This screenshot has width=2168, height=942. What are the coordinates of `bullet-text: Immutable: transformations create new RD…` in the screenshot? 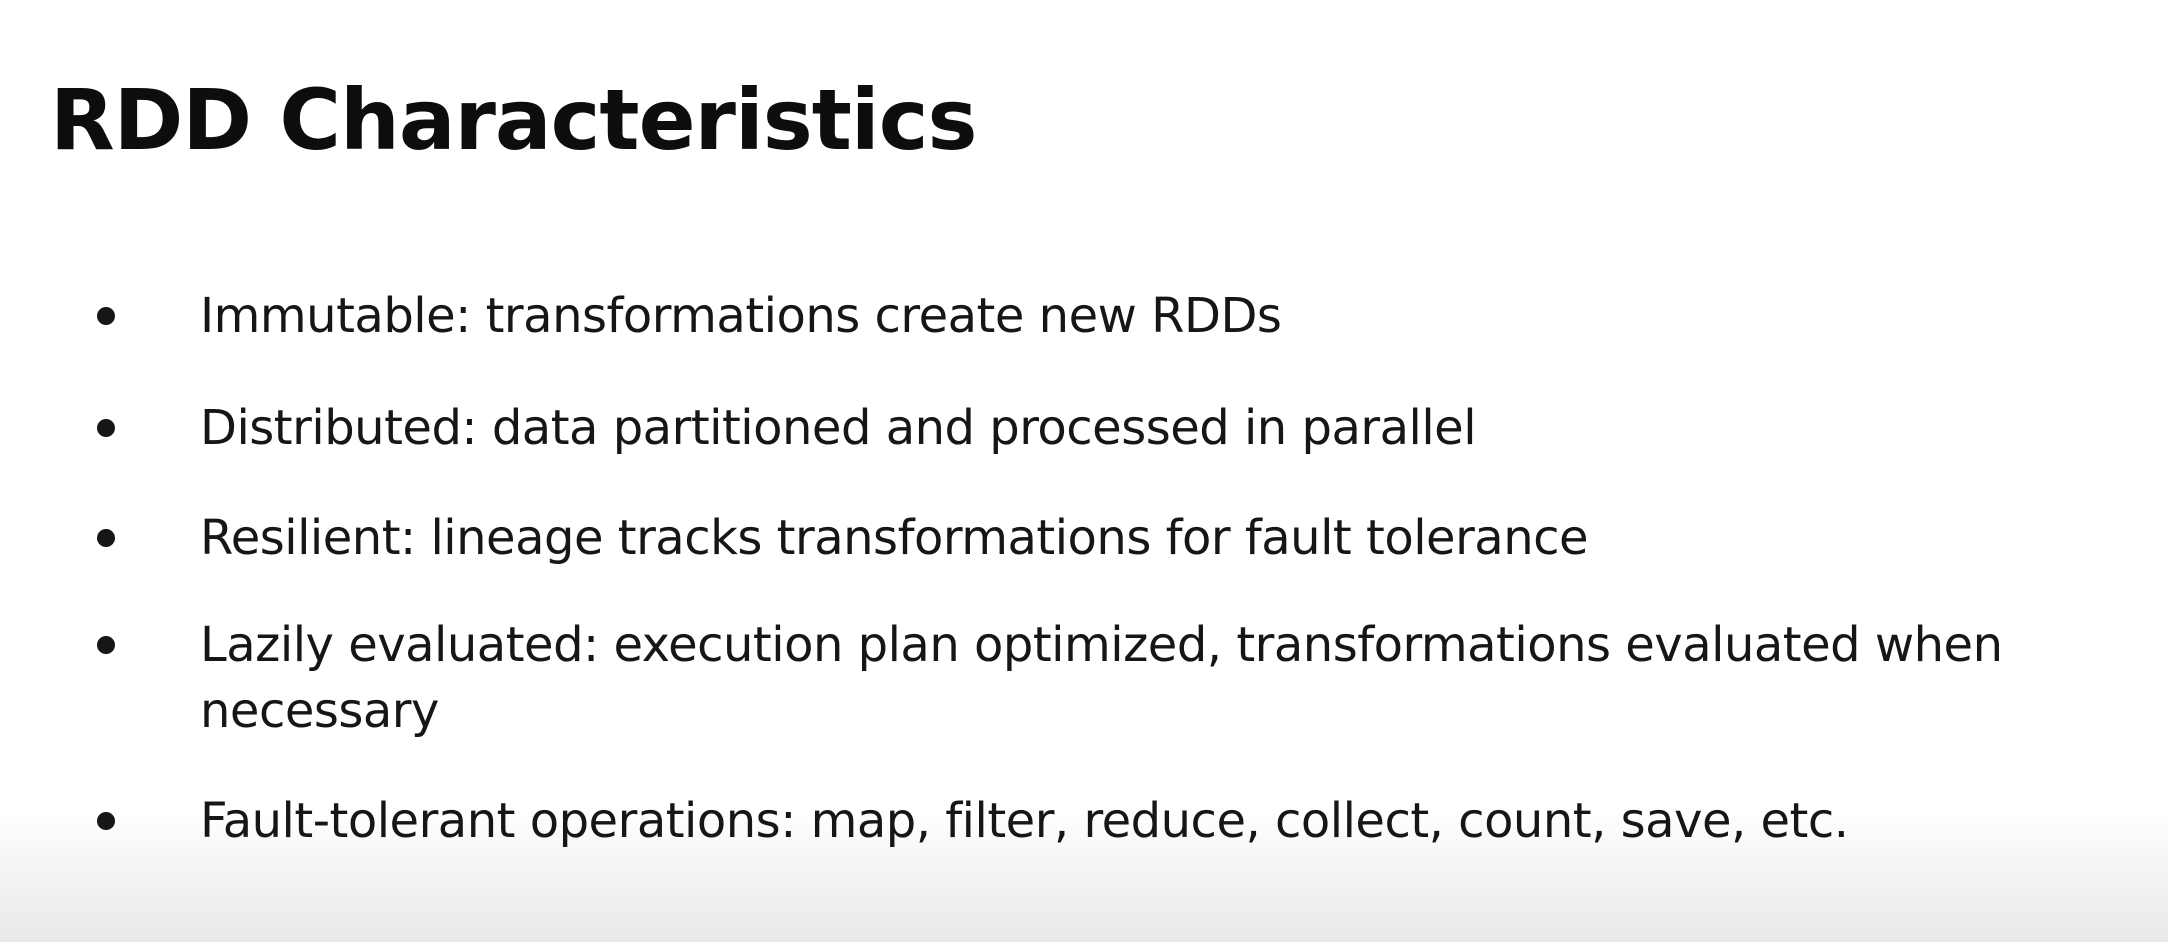 It's located at (741, 316).